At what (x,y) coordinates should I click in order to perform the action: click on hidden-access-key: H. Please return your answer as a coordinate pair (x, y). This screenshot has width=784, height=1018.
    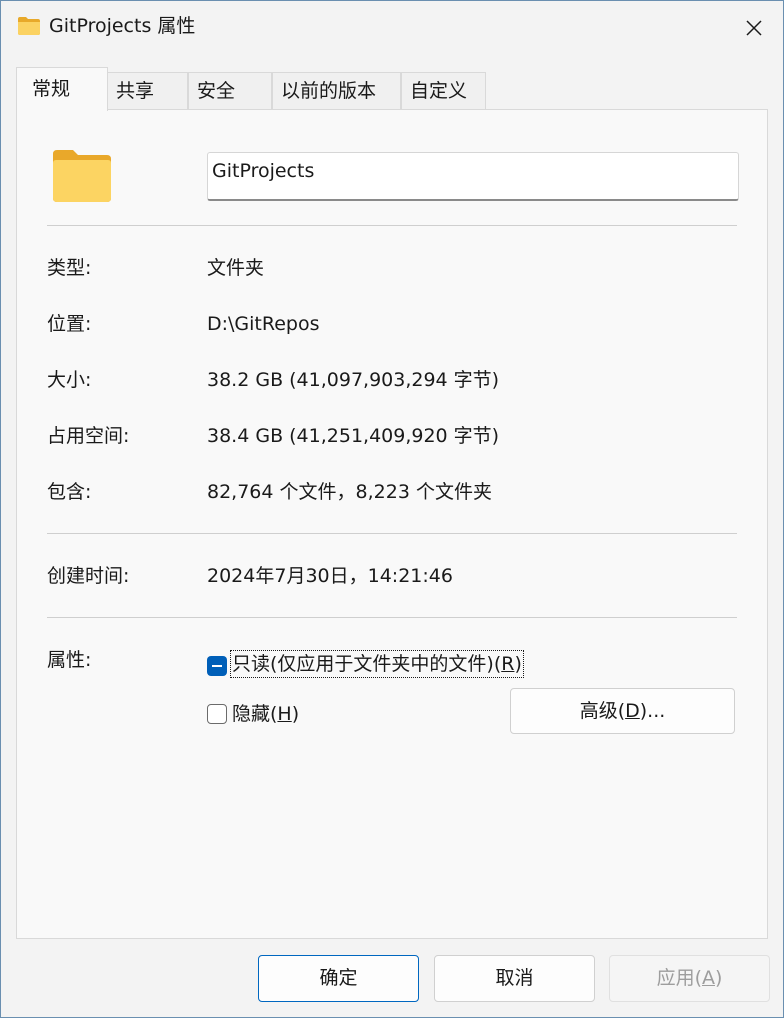
    Looking at the image, I should click on (284, 714).